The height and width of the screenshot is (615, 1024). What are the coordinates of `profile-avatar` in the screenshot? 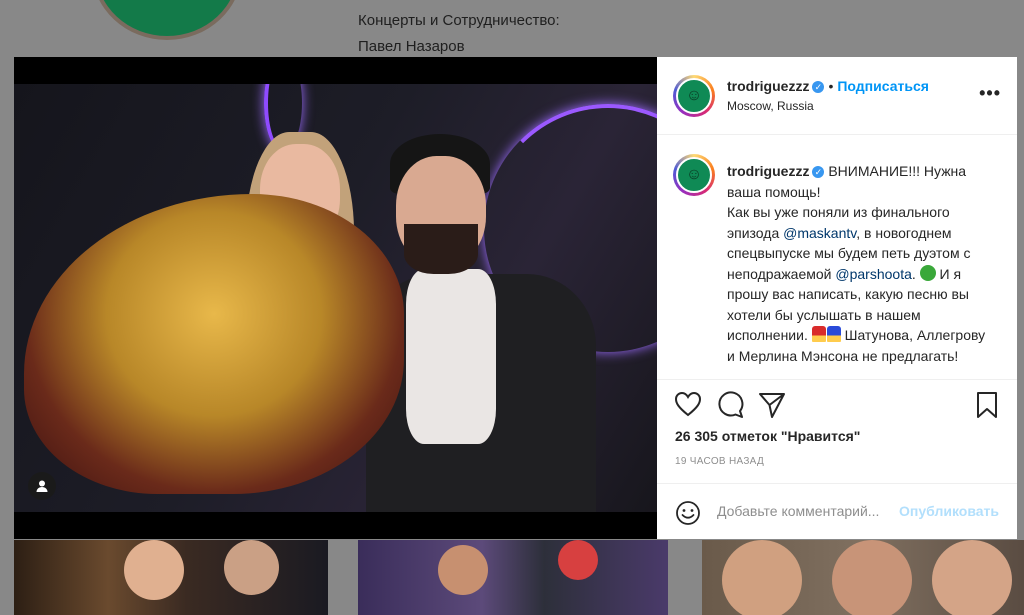 It's located at (167, 20).